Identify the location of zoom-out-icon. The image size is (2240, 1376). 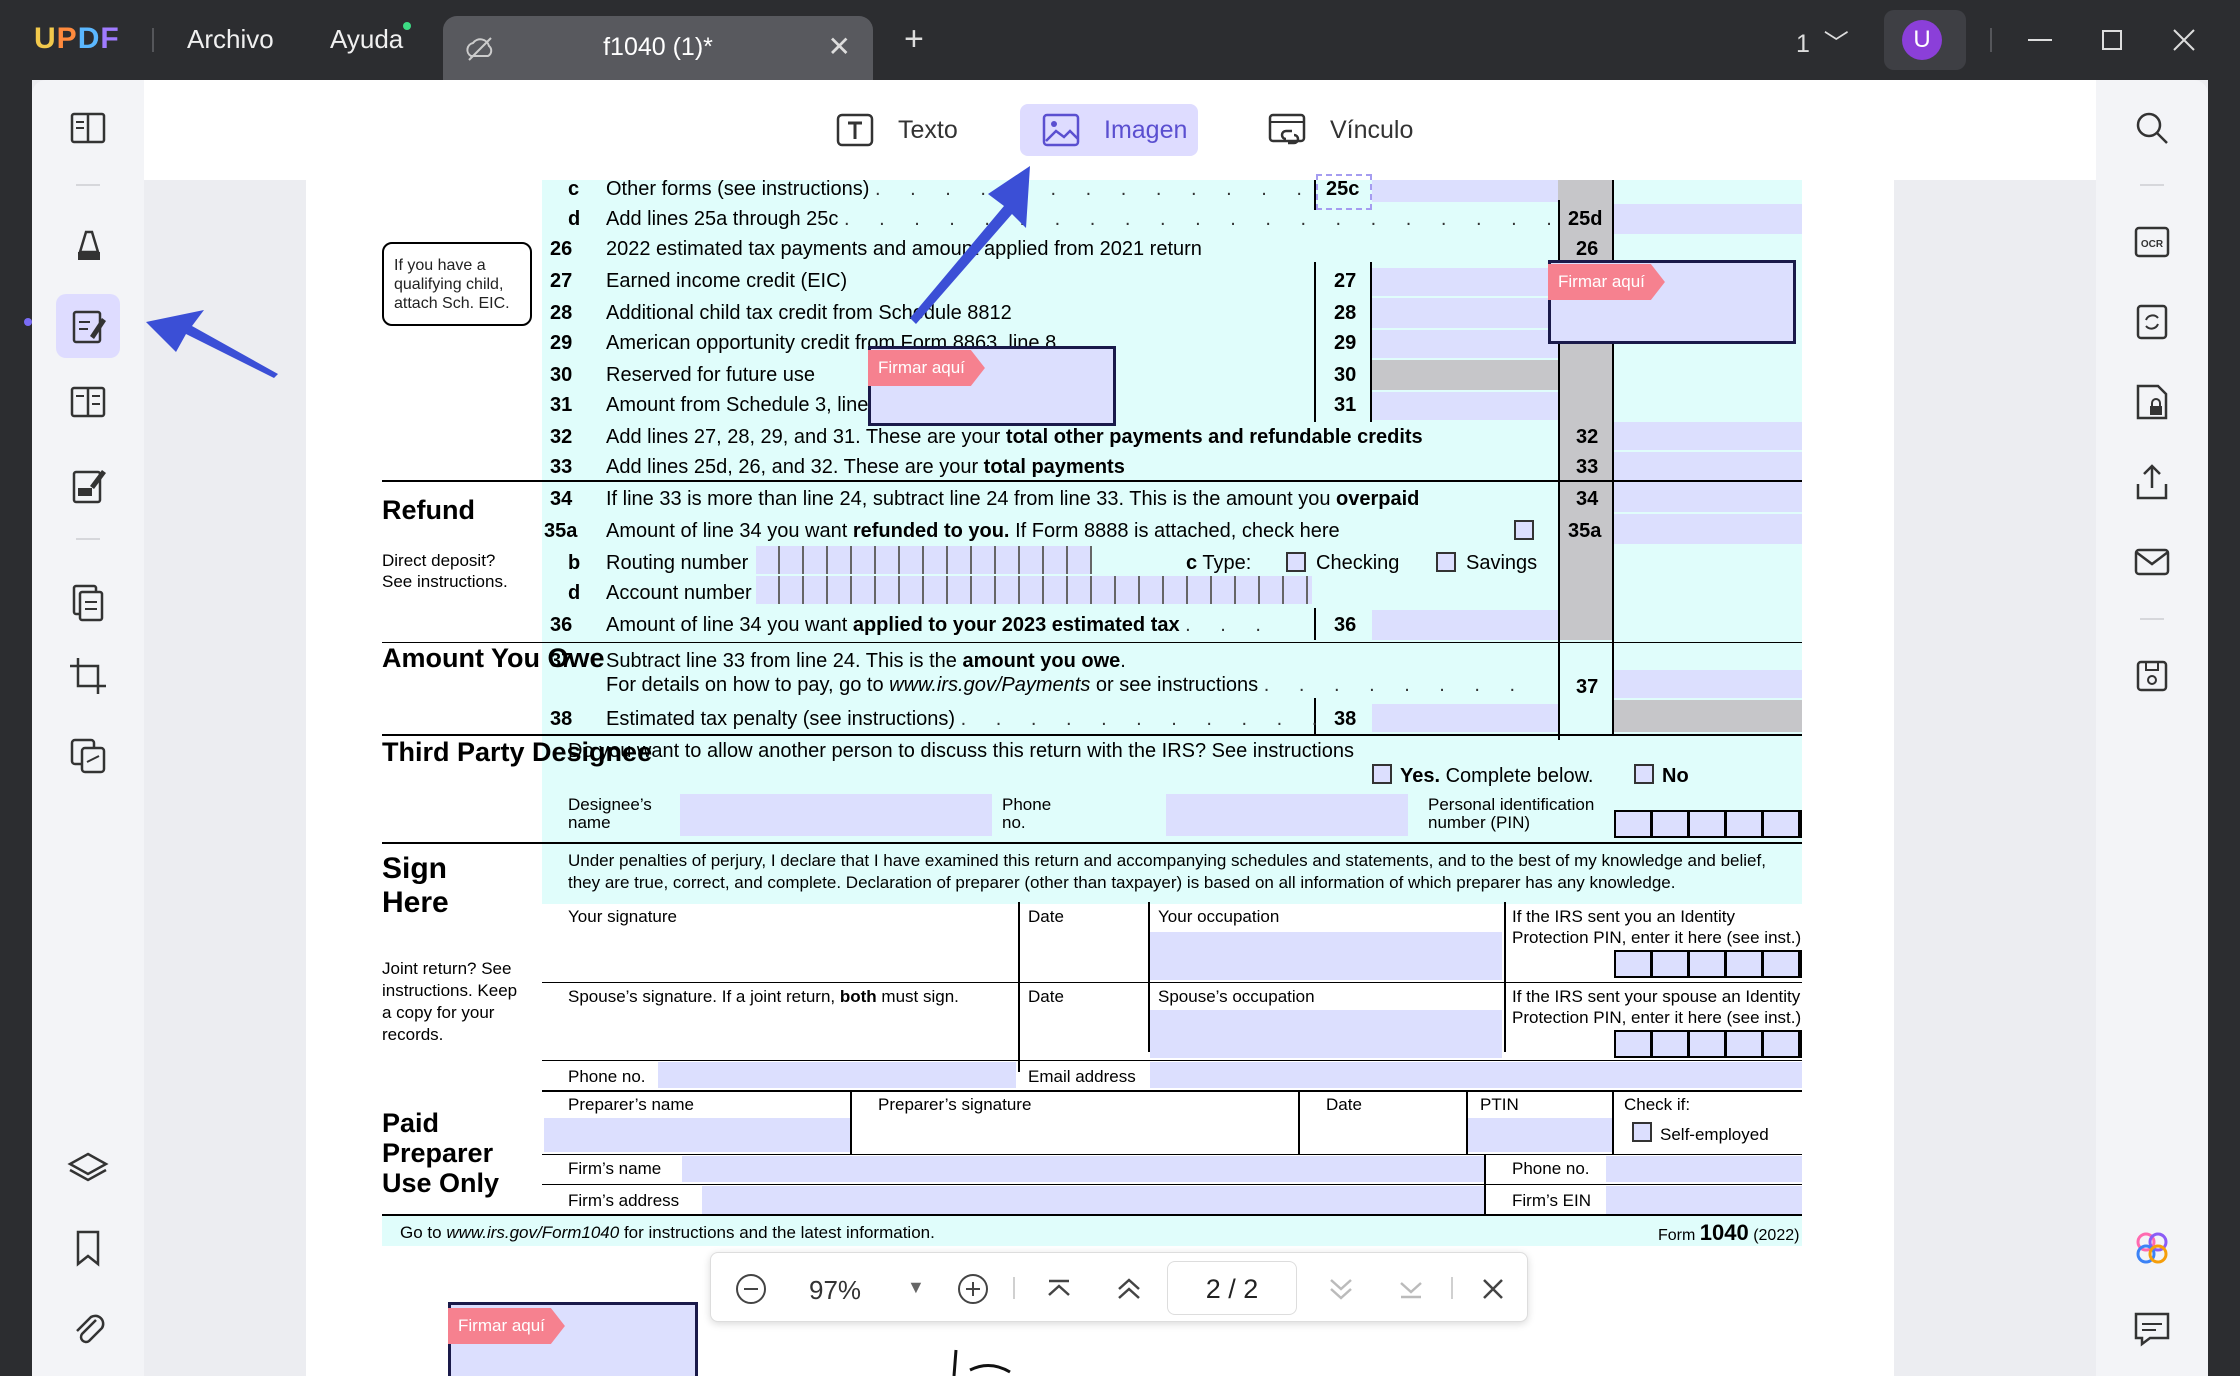
(751, 1289).